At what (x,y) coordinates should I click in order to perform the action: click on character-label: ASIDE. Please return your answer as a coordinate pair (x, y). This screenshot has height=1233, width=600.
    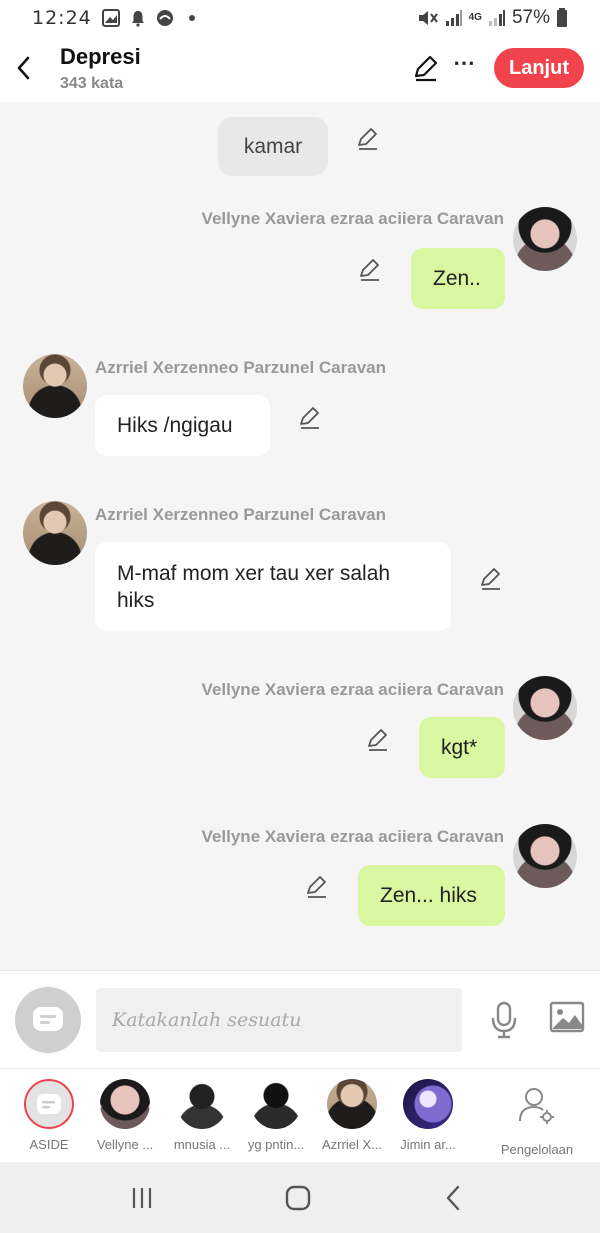
    Looking at the image, I should click on (49, 1144).